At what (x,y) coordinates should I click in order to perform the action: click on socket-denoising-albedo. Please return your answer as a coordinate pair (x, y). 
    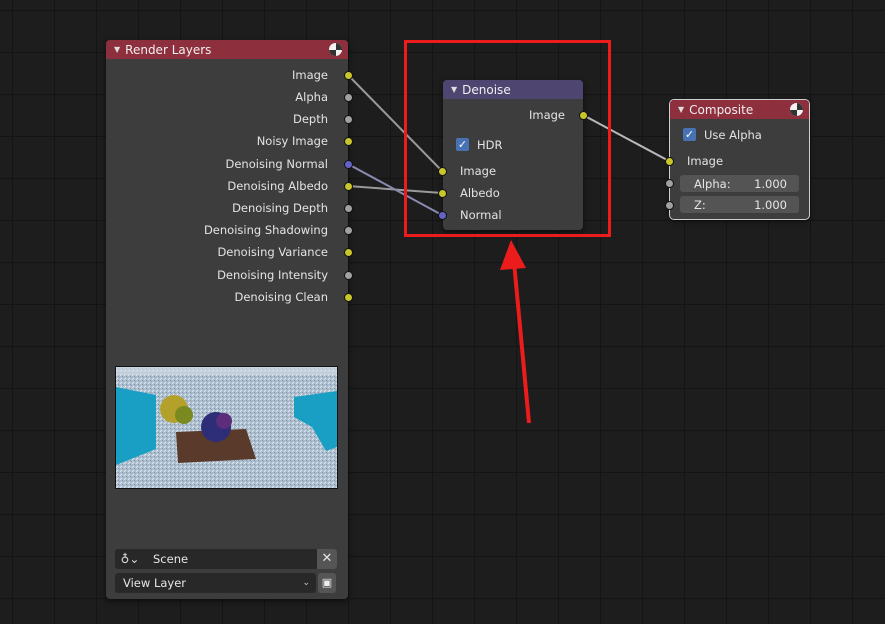
    Looking at the image, I should click on (348, 186).